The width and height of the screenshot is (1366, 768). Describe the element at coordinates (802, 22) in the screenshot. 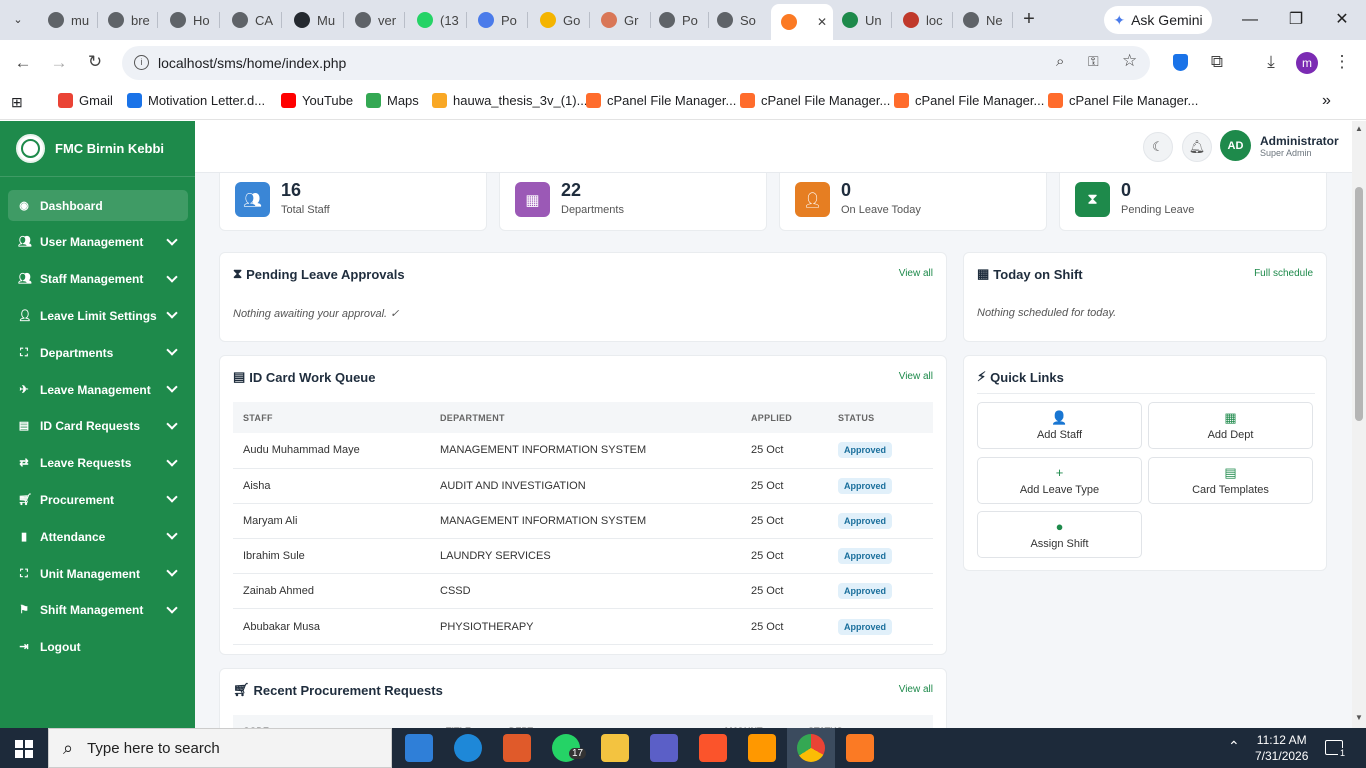

I see `browser-tab: ✕` at that location.